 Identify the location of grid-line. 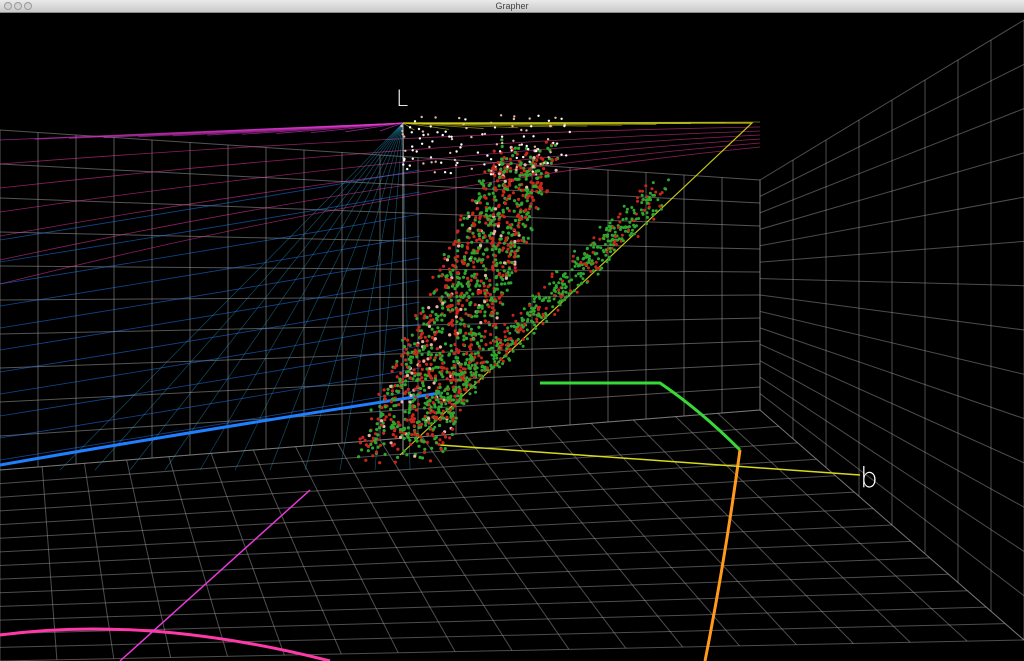
(512, 650).